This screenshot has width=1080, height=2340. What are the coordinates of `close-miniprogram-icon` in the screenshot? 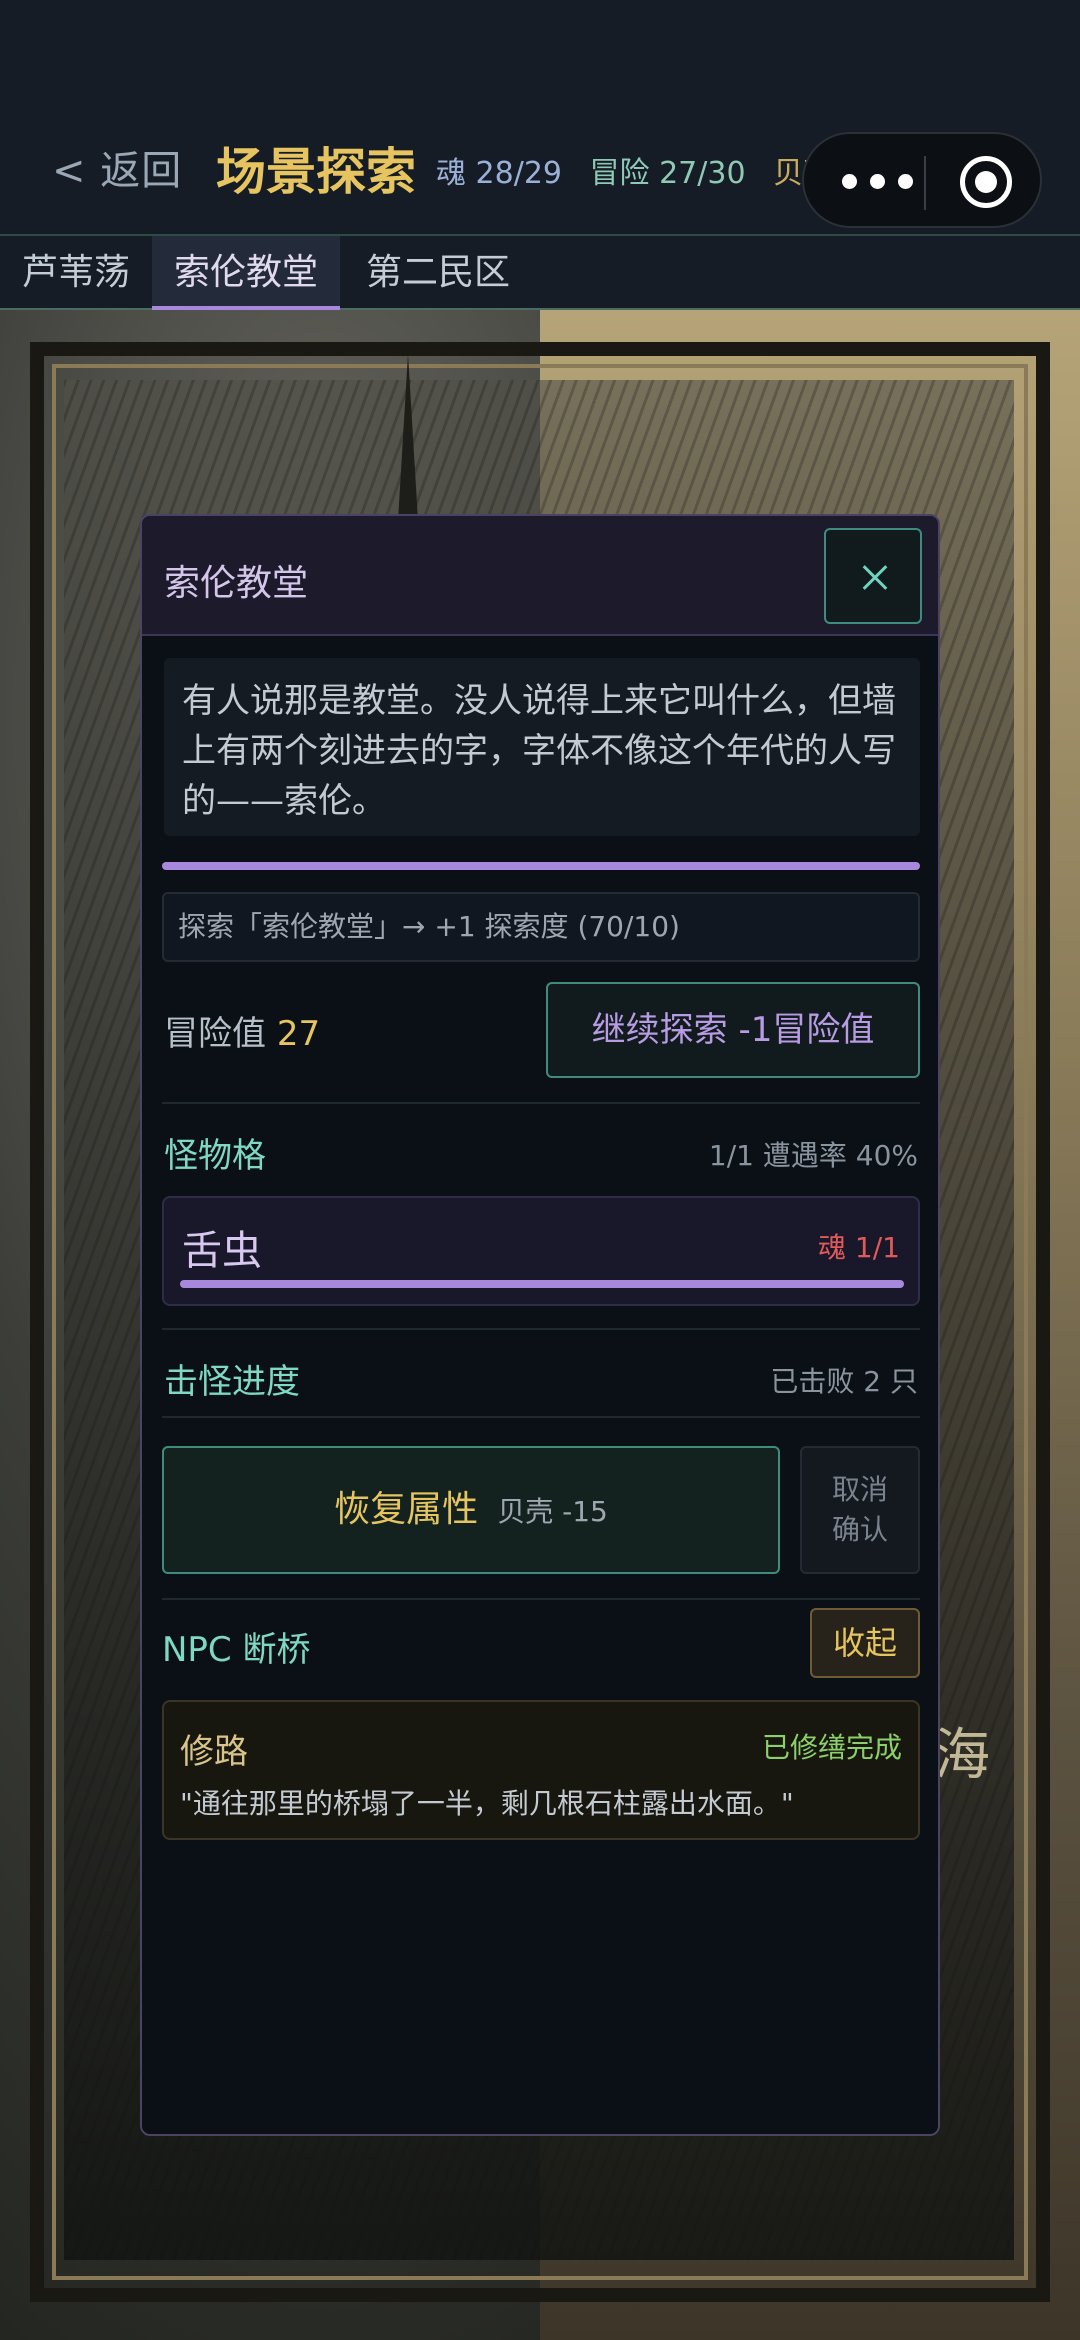 It's located at (986, 182).